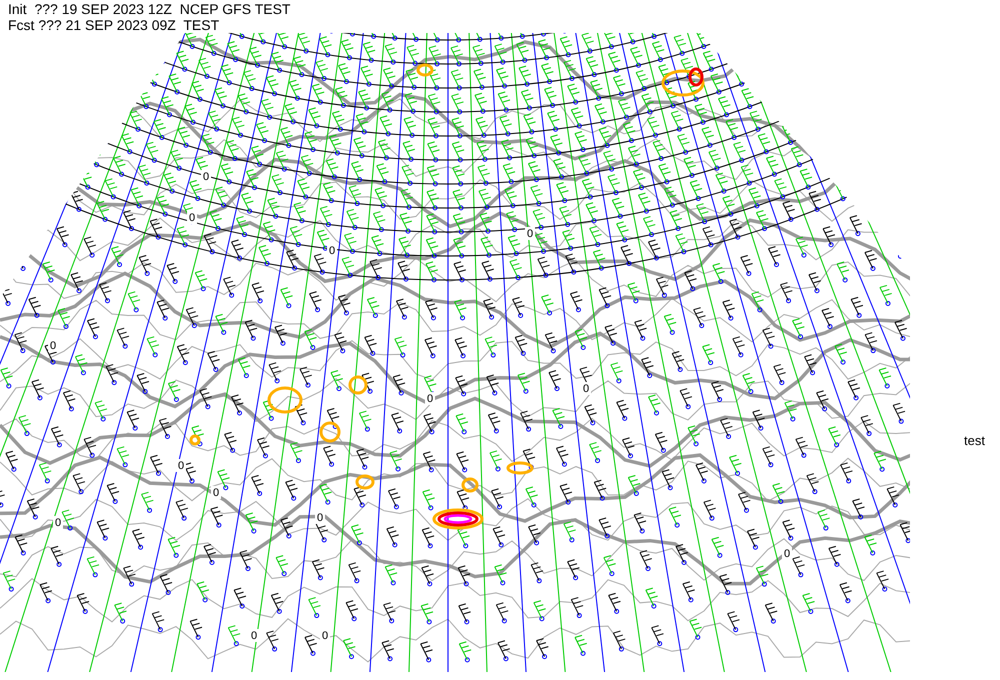  Describe the element at coordinates (114, 25) in the screenshot. I see `forecast-line: Fcst ??? 21 SEP 2023 09Z TEST` at that location.